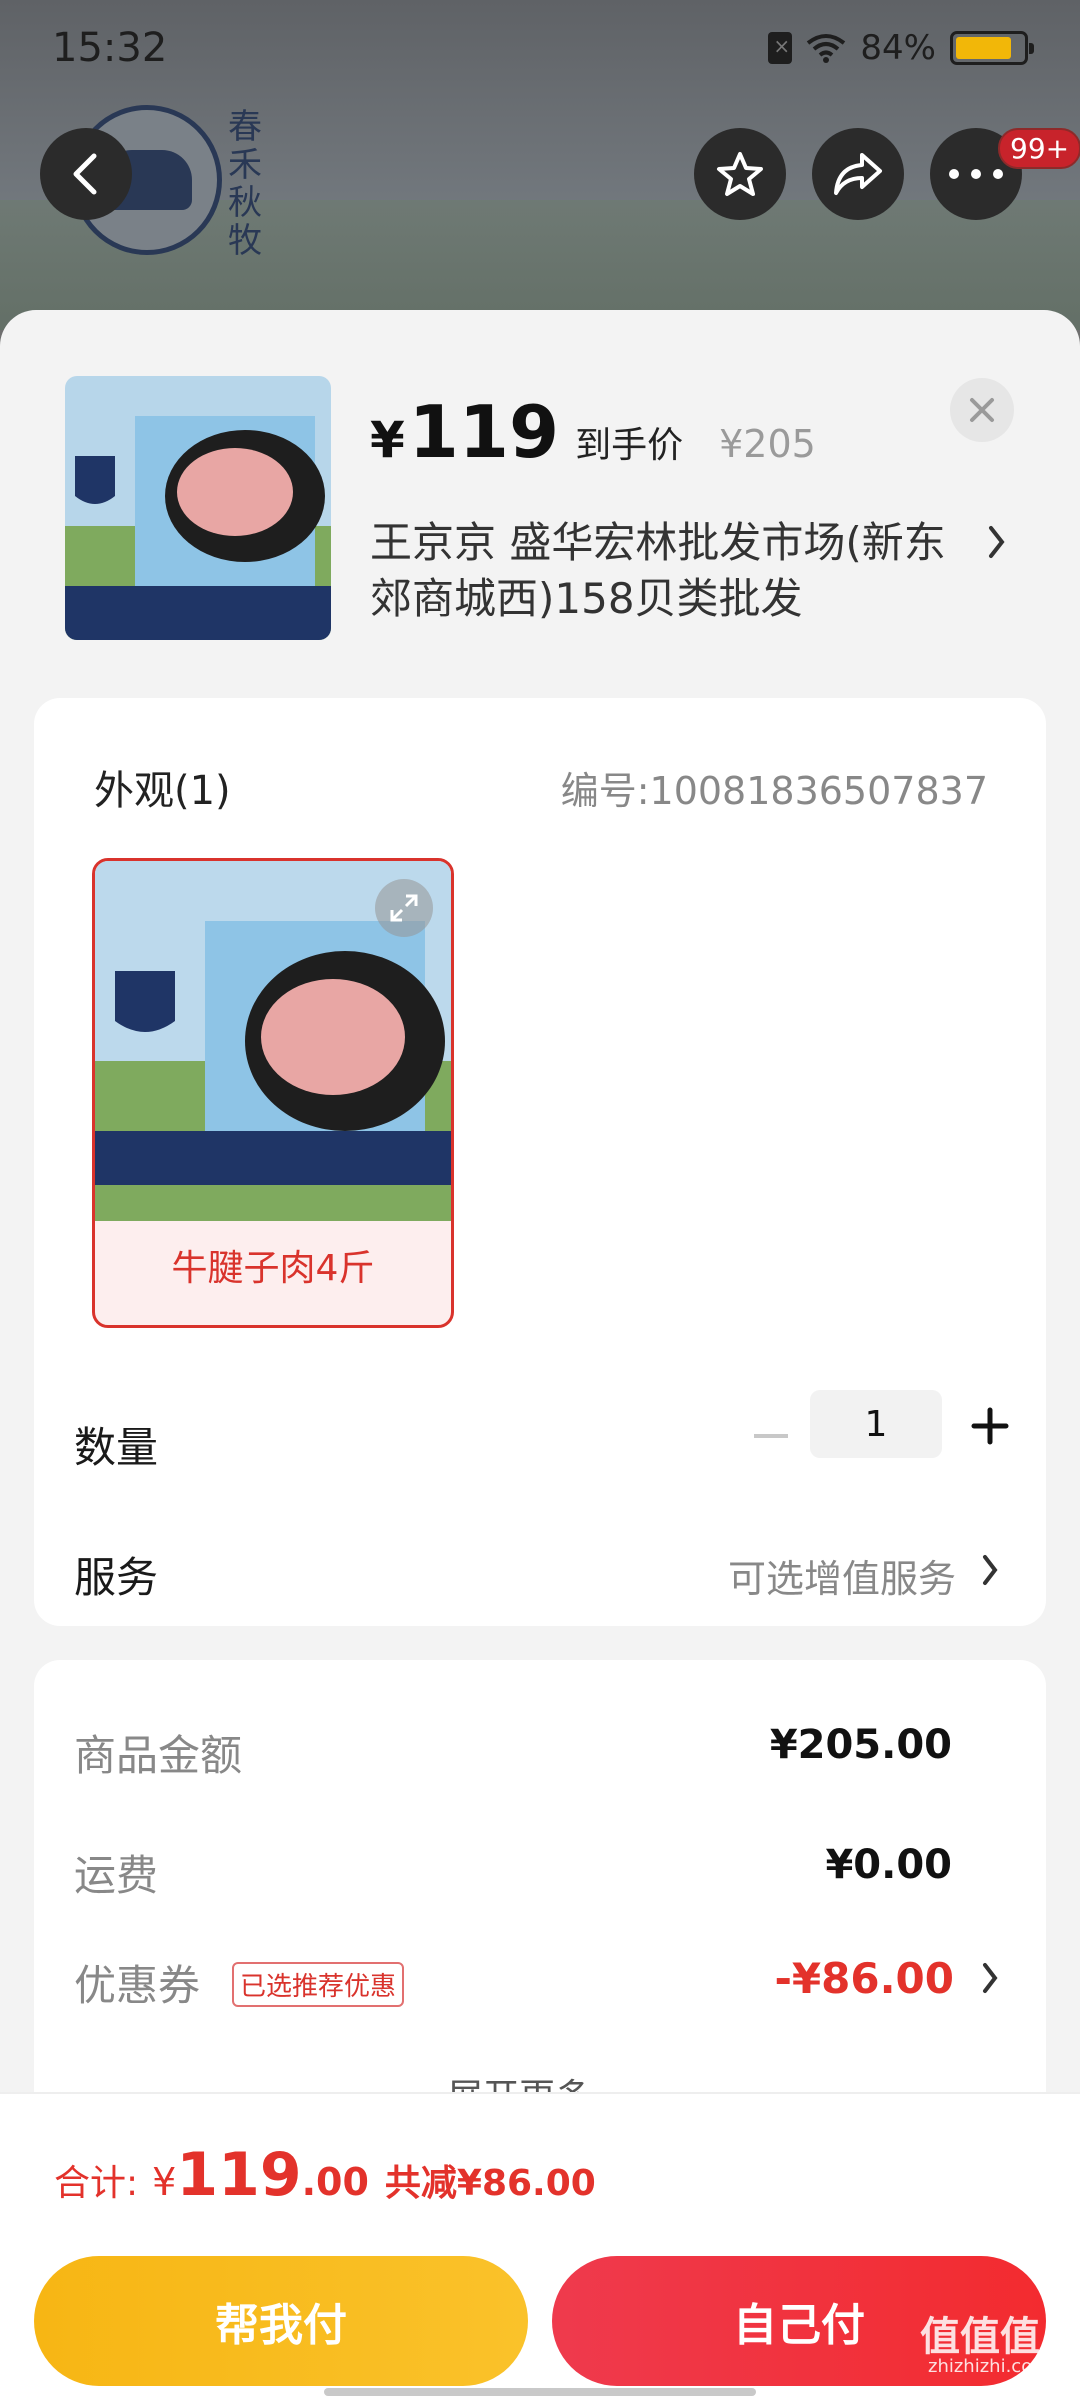  Describe the element at coordinates (670, 571) in the screenshot. I see `shop-name: 王京京 盛华宏林批发市场(新东郊商城西)158贝类批发` at that location.